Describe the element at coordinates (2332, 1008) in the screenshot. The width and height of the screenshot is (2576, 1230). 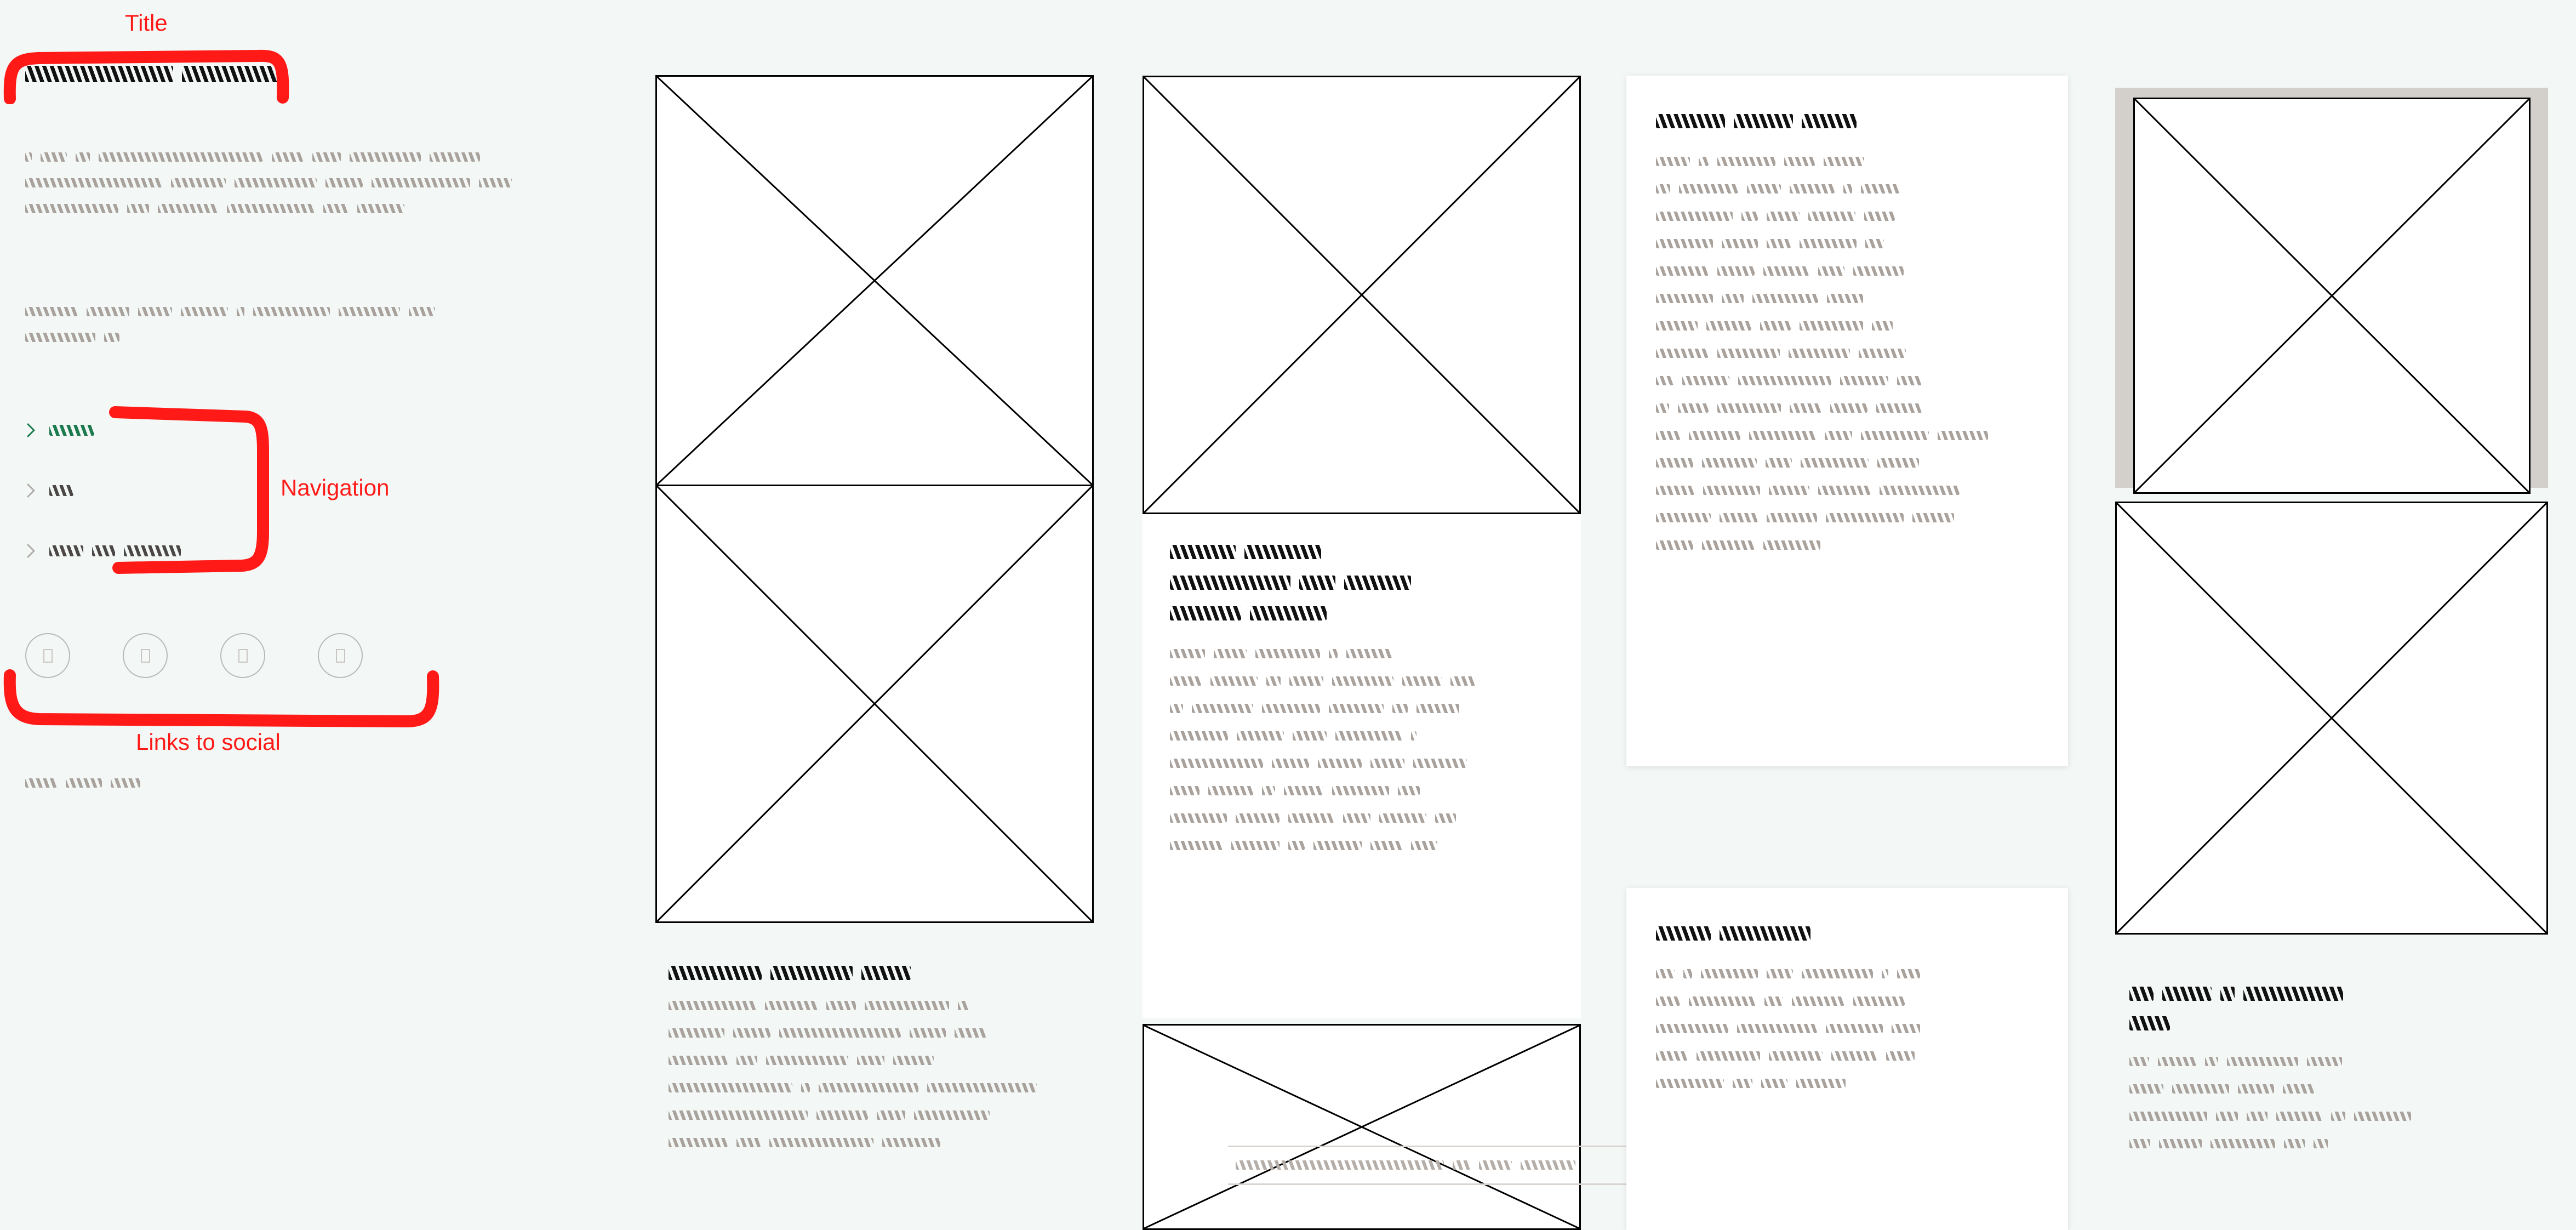
I see `column-4-heading` at that location.